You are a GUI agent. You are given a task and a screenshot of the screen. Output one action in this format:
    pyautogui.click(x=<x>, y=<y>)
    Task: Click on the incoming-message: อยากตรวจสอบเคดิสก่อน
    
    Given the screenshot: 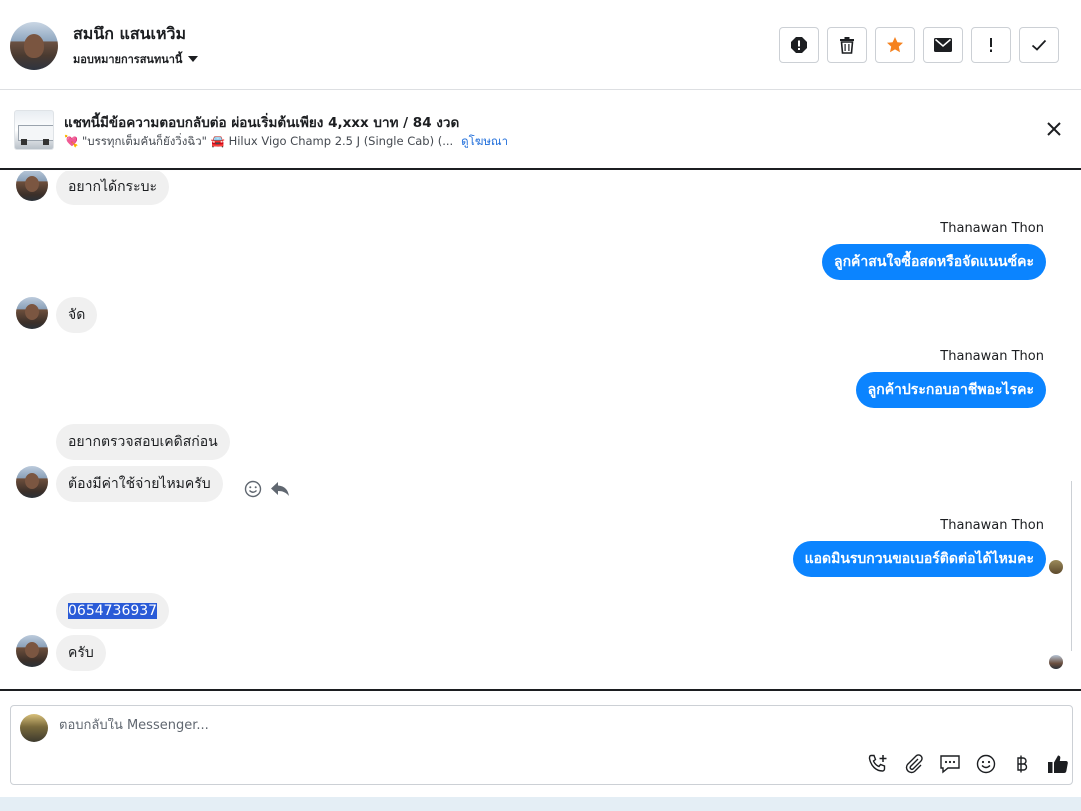 What is the action you would take?
    pyautogui.click(x=143, y=442)
    